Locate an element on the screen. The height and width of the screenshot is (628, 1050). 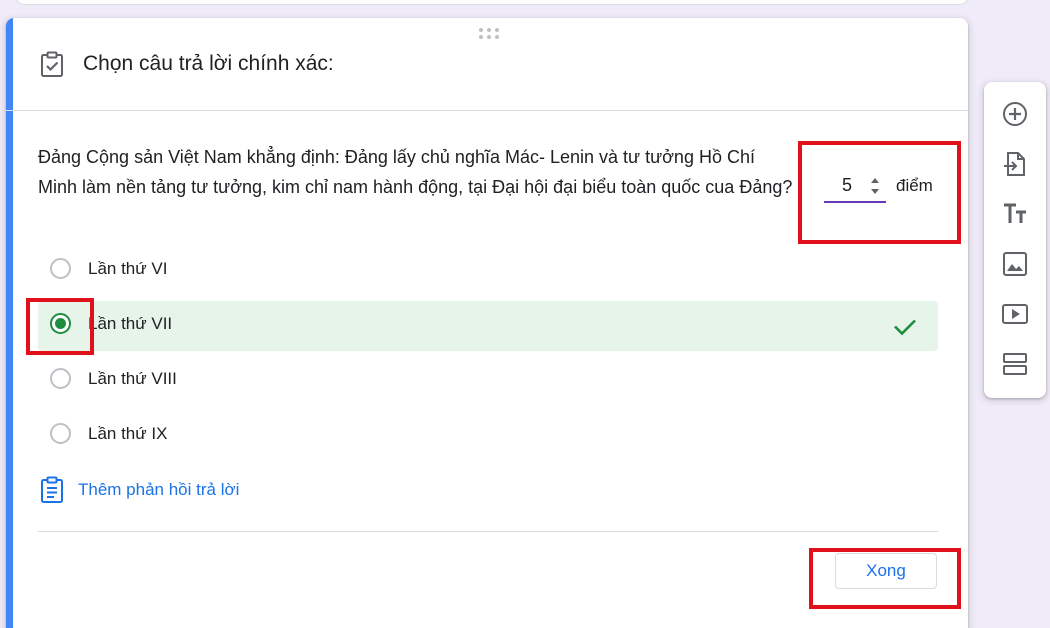
points-field: 5 điểm is located at coordinates (884, 196).